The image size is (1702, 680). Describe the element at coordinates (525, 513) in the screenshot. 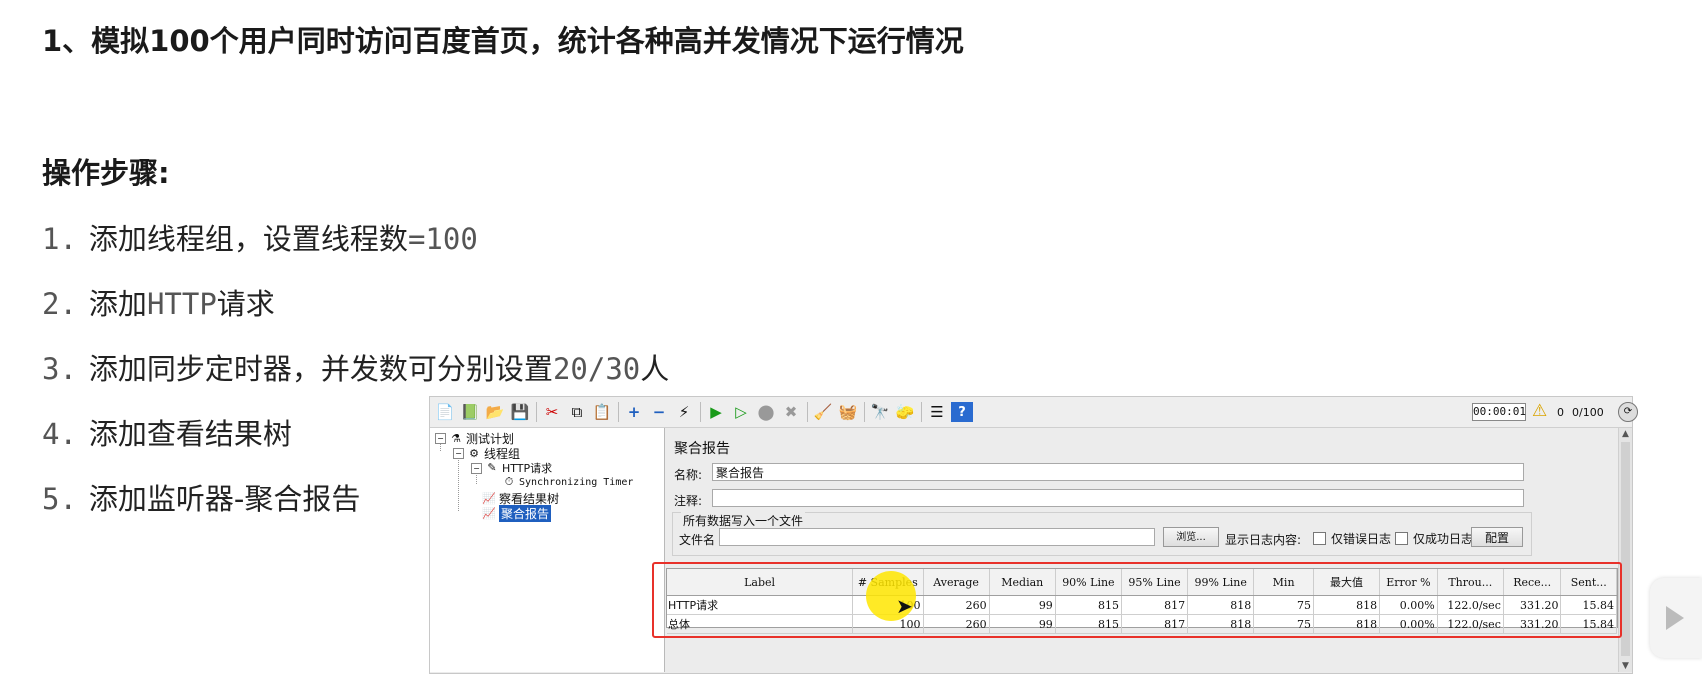

I see `tree-item-label: 聚合报告` at that location.